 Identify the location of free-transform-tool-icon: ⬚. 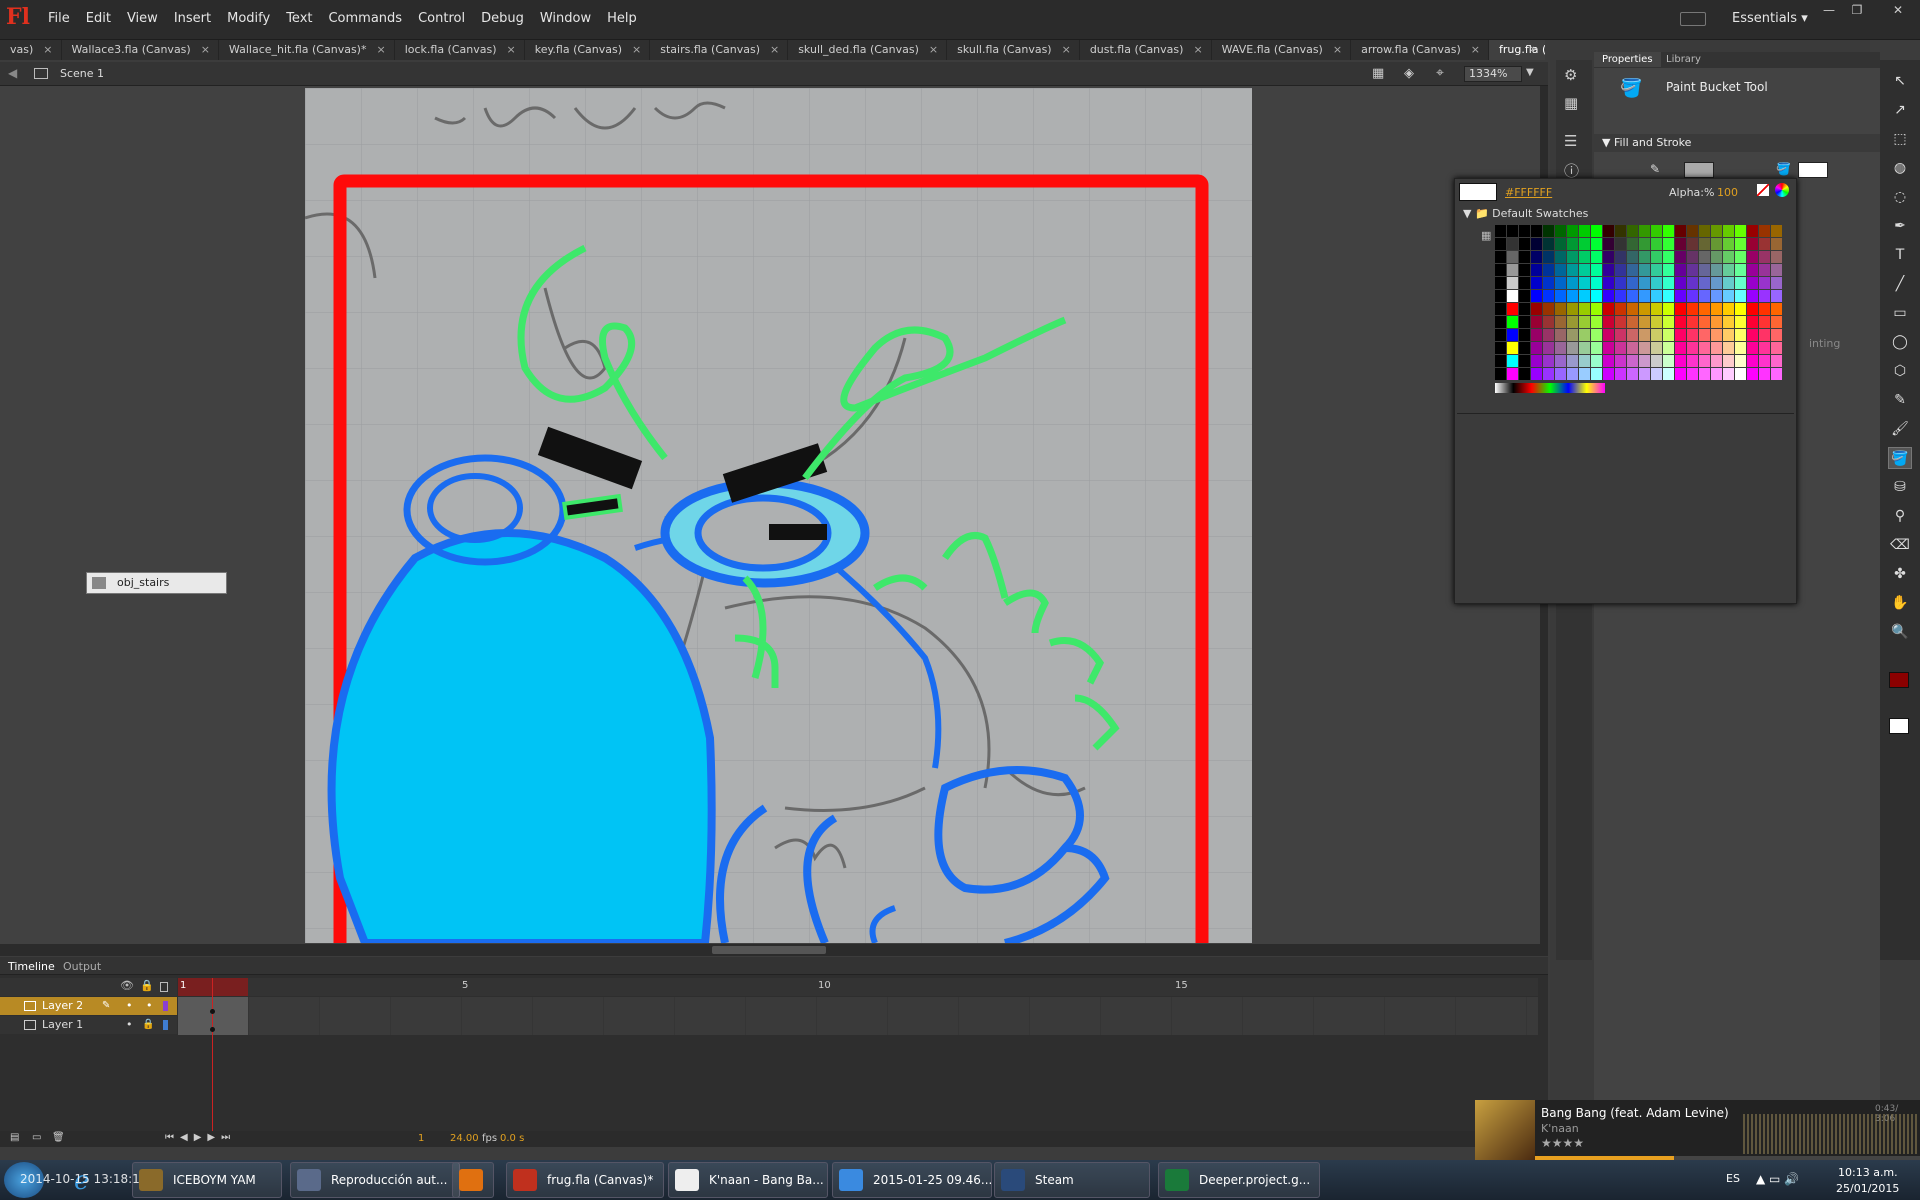
(1900, 139).